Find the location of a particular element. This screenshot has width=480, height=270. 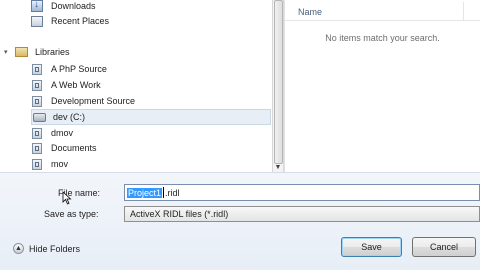

nav-item-label: Recent Places is located at coordinates (80, 21).